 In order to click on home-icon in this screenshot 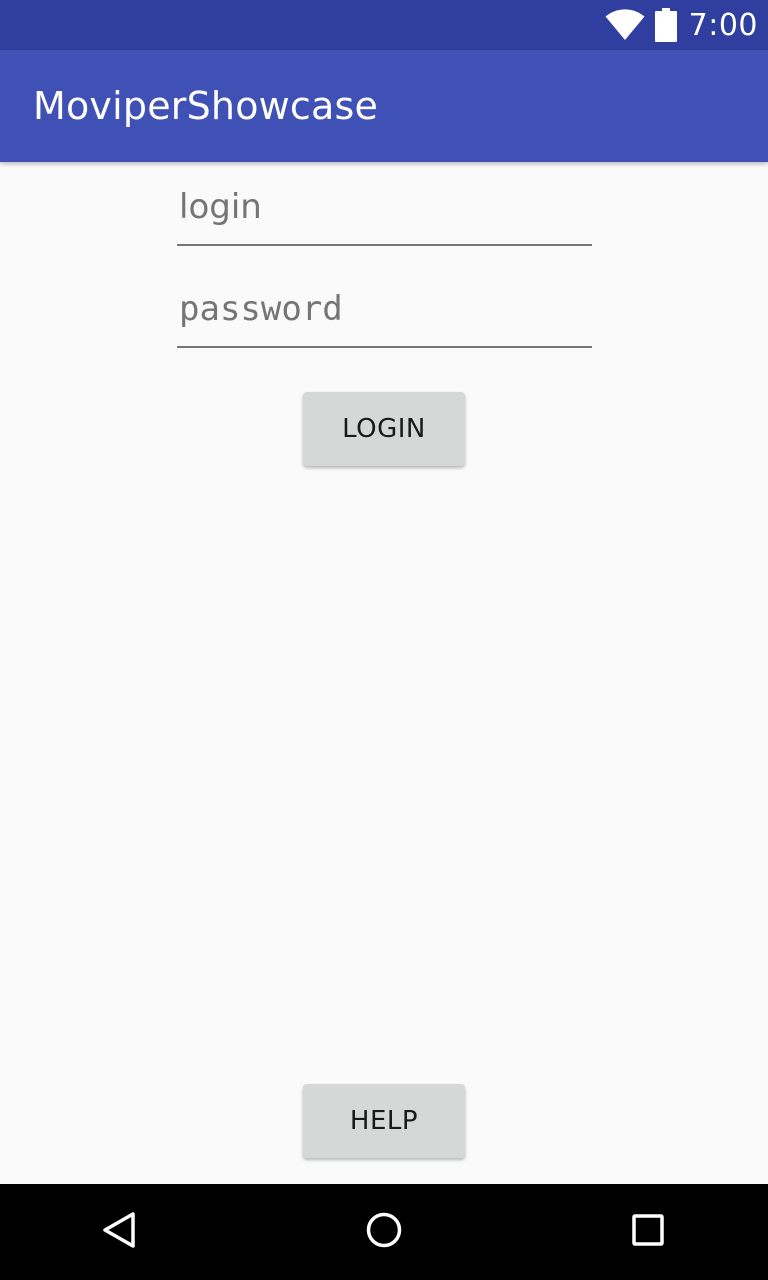, I will do `click(384, 1232)`.